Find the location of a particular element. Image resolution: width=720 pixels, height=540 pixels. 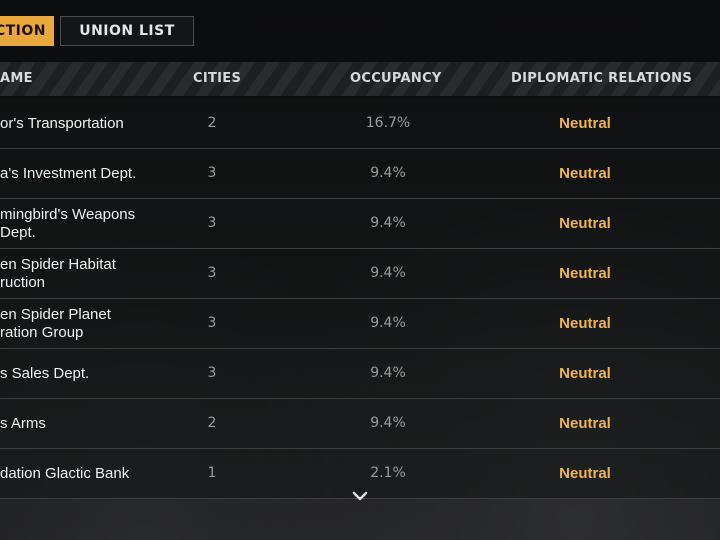

table-row: a's Investment Dept. 3 9.4% Neutral is located at coordinates (360, 174).